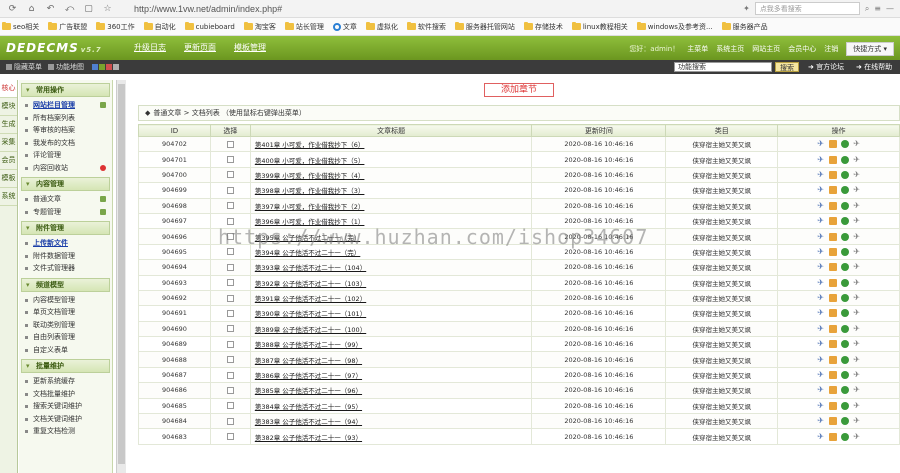 The width and height of the screenshot is (900, 473). What do you see at coordinates (115, 27) in the screenshot?
I see `bookmark-item: 360工作` at bounding box center [115, 27].